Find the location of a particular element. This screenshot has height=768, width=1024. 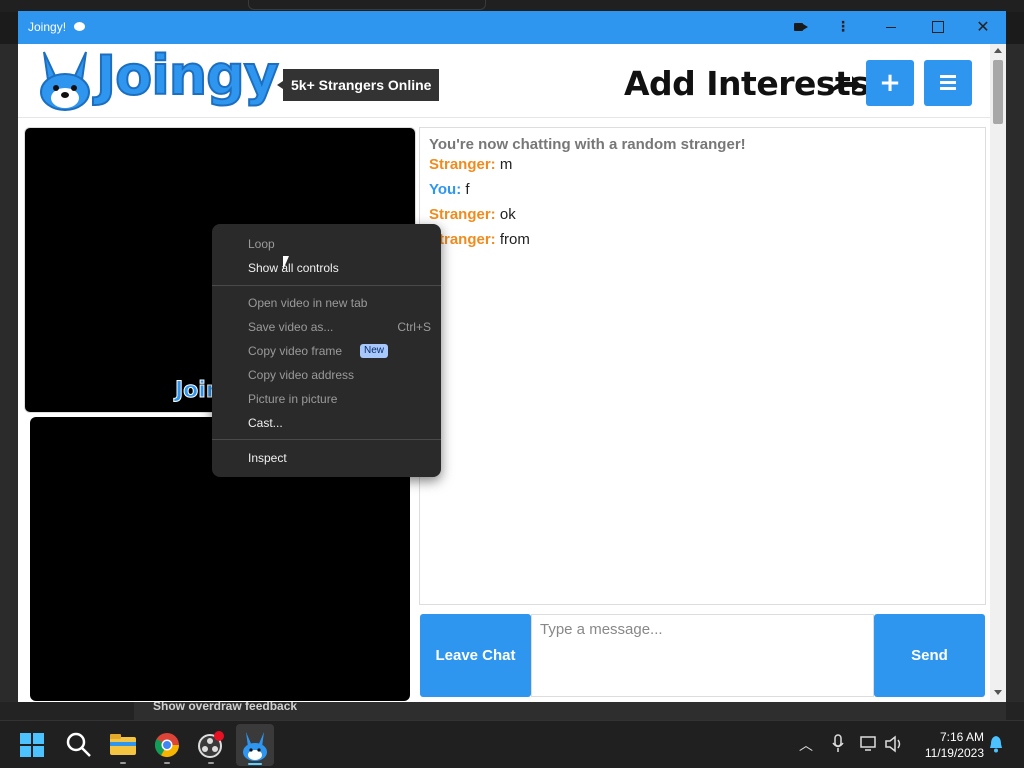

add-interests-button: + is located at coordinates (890, 83).